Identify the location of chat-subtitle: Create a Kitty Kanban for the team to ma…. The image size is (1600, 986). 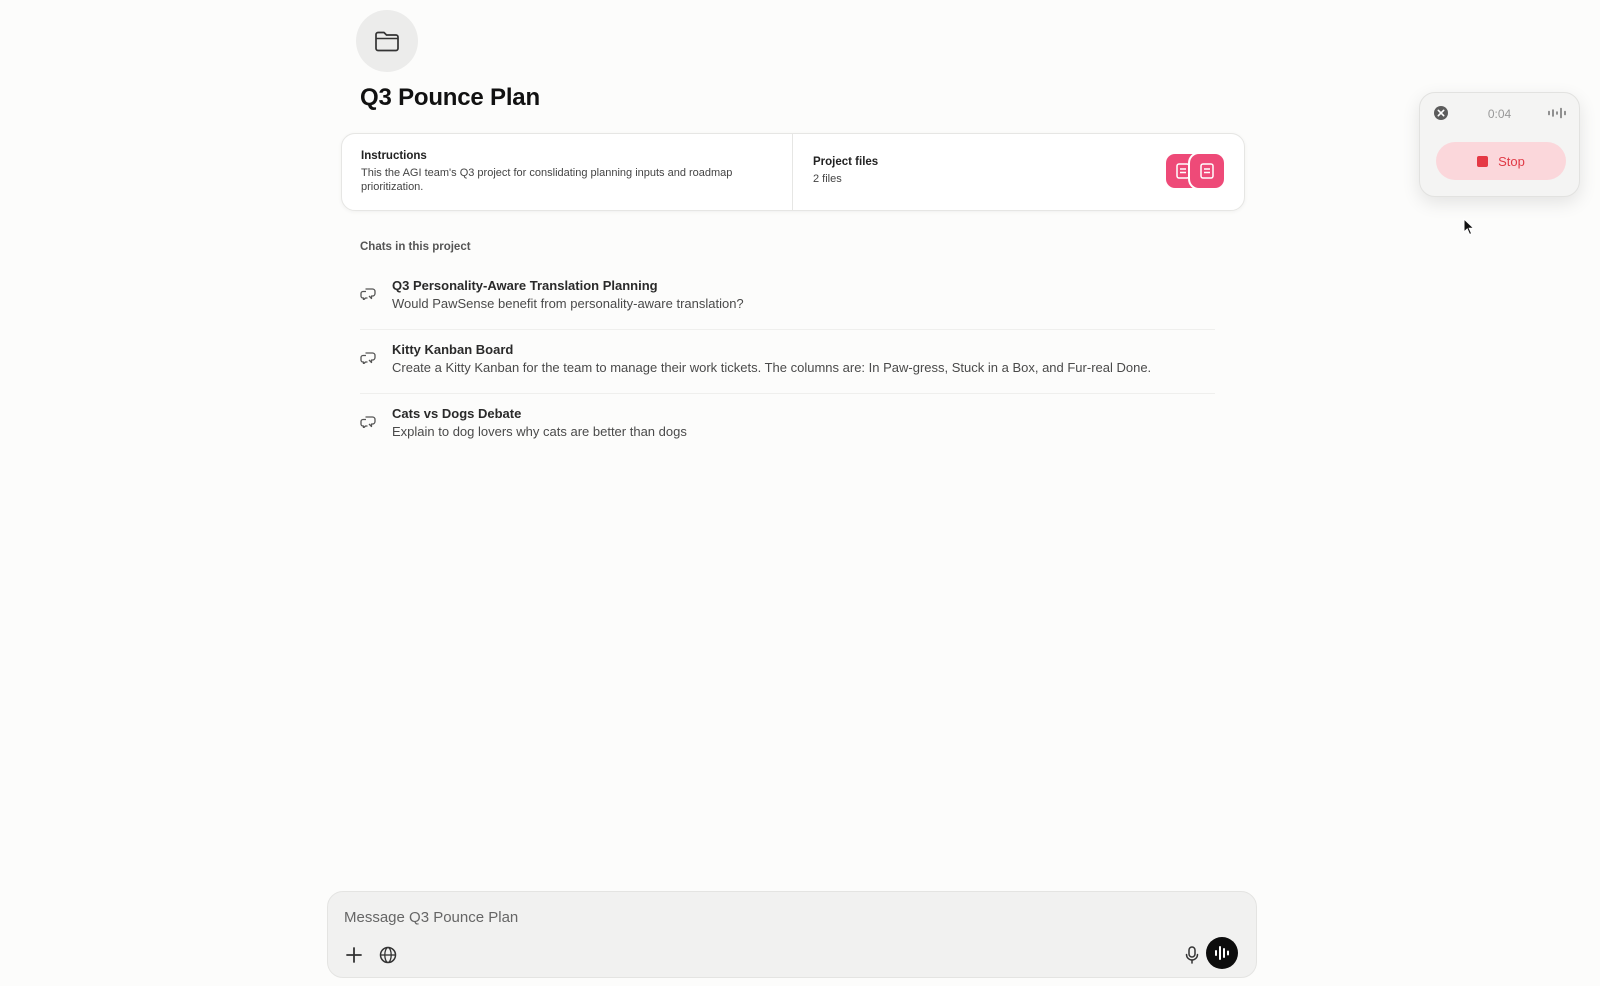
(772, 367).